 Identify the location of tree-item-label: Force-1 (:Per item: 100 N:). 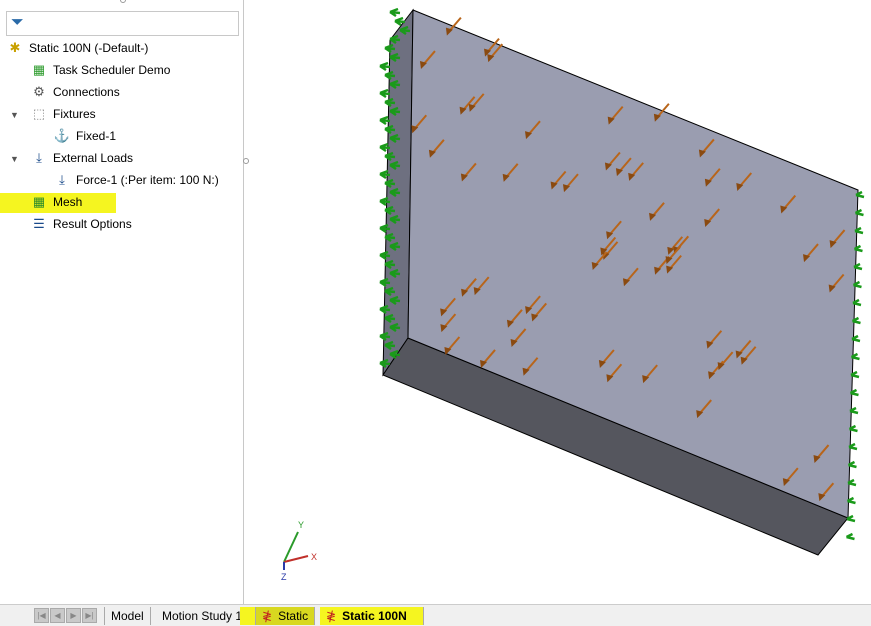
(147, 180).